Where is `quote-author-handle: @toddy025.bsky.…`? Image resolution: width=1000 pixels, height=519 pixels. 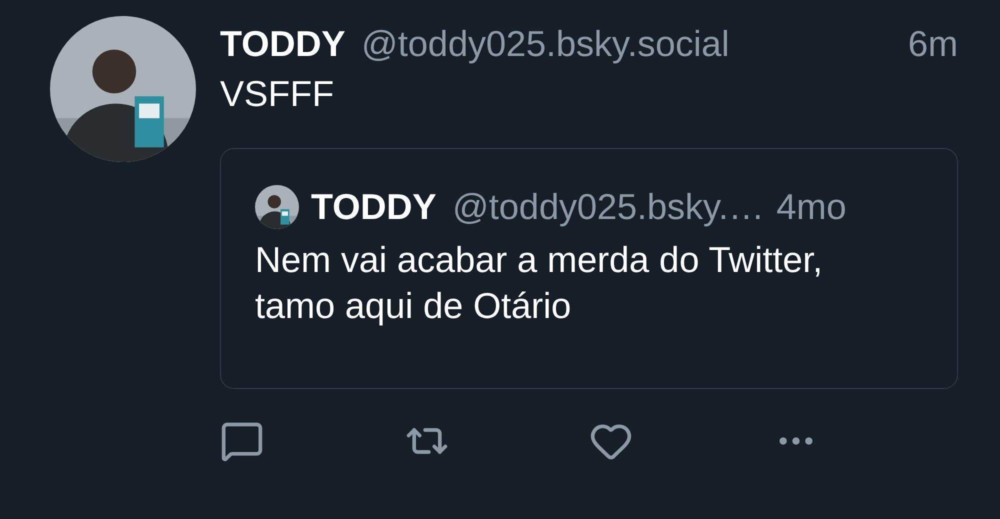 quote-author-handle: @toddy025.bsky.… is located at coordinates (608, 207).